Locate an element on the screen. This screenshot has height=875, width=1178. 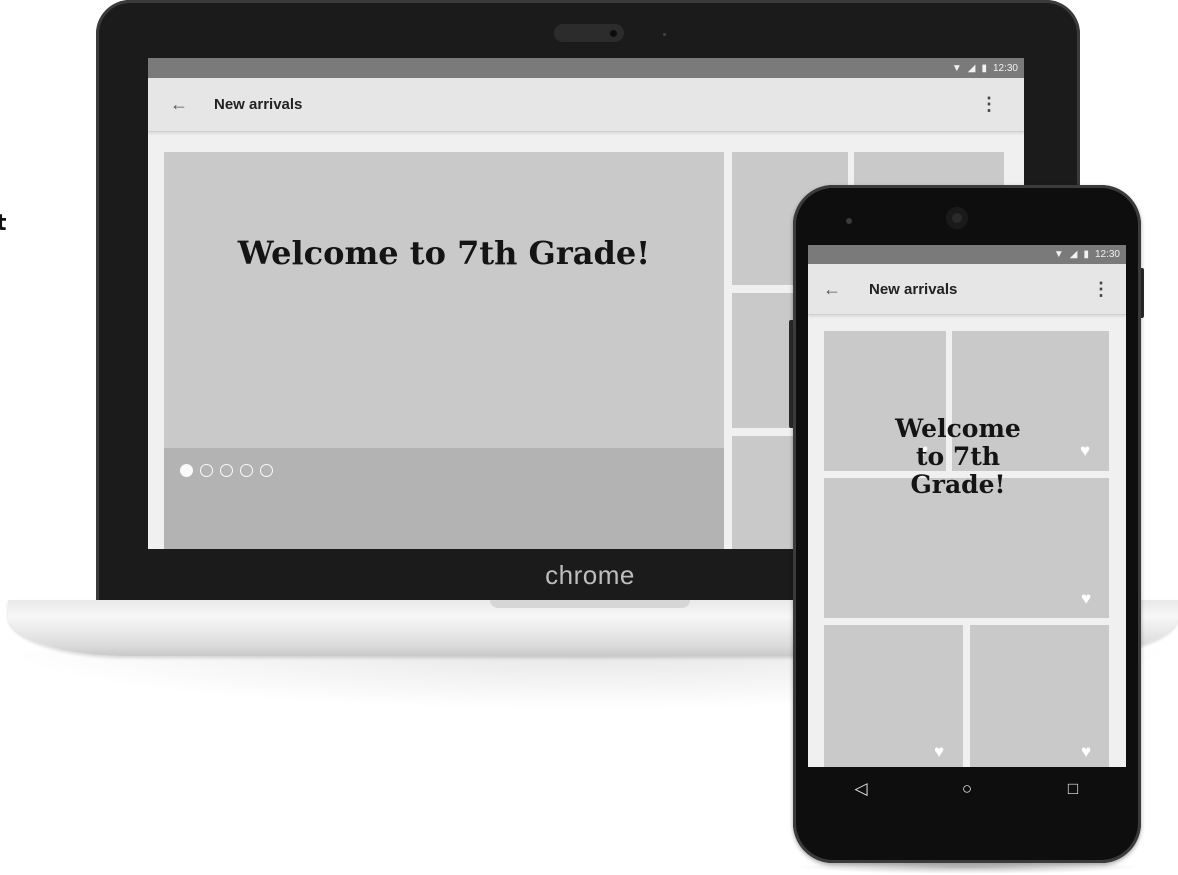
nav-home-icon: ○ is located at coordinates (967, 789).